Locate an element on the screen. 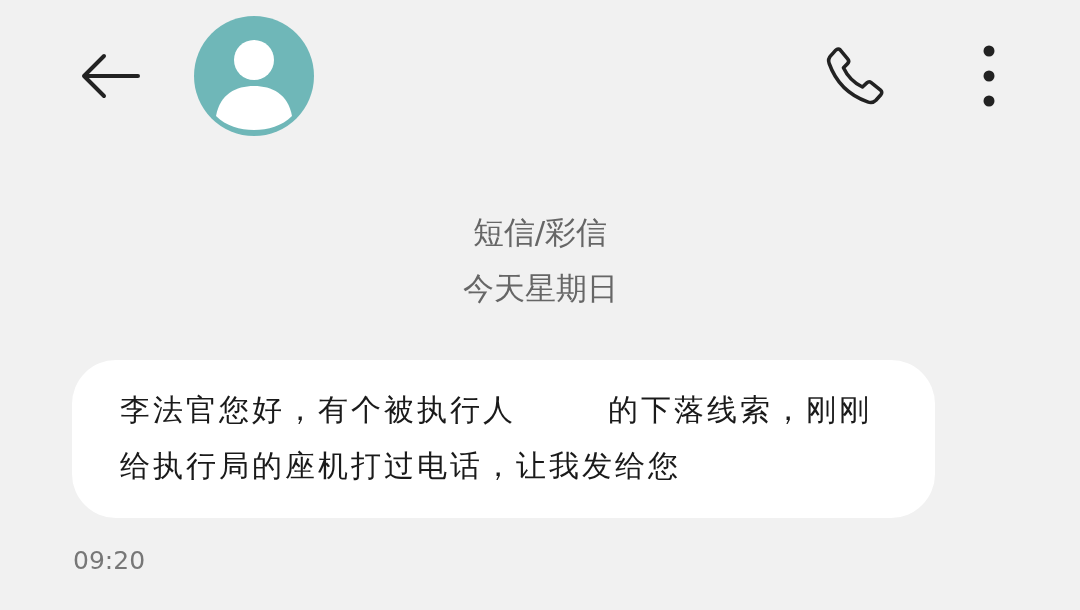 The width and height of the screenshot is (1080, 610). message-text: 李法官您好，有个被执行人 的下落线索，刚刚给执行局的座机打过电话，让我发给您 is located at coordinates (496, 438).